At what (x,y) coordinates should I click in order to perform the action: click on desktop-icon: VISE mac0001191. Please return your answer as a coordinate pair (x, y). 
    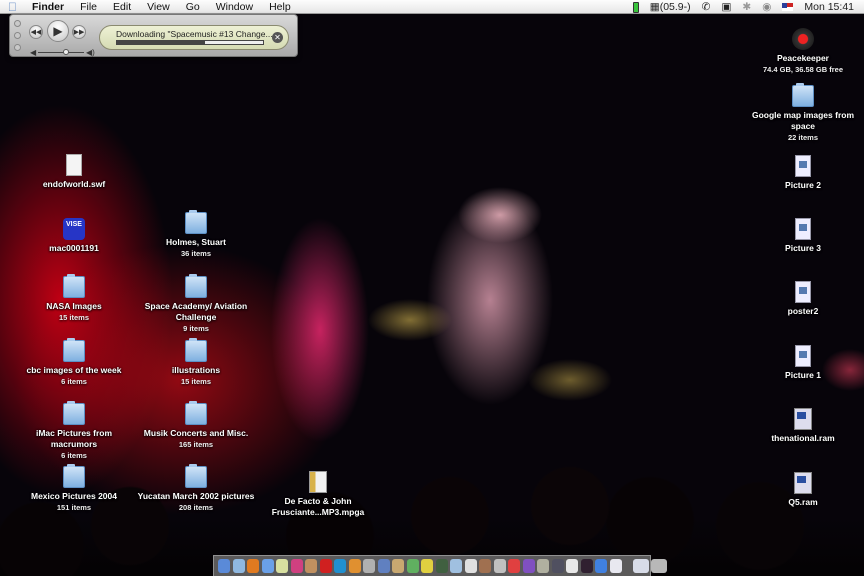
    Looking at the image, I should click on (74, 236).